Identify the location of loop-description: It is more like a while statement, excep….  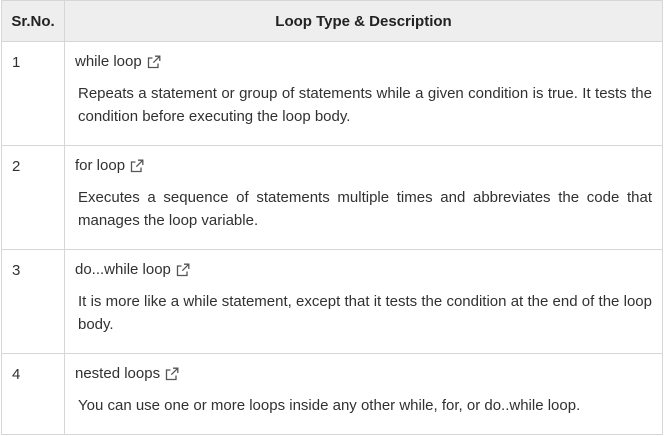
(365, 313).